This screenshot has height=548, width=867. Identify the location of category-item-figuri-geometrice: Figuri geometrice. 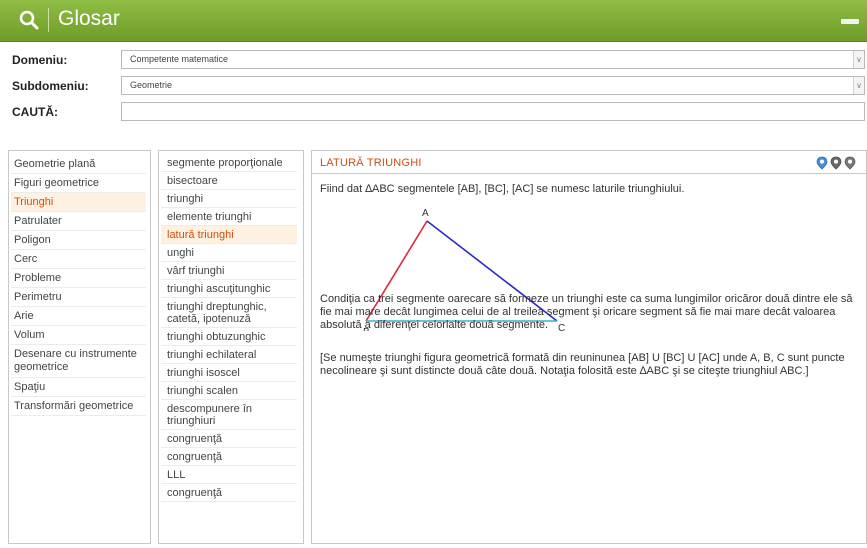
(78, 183).